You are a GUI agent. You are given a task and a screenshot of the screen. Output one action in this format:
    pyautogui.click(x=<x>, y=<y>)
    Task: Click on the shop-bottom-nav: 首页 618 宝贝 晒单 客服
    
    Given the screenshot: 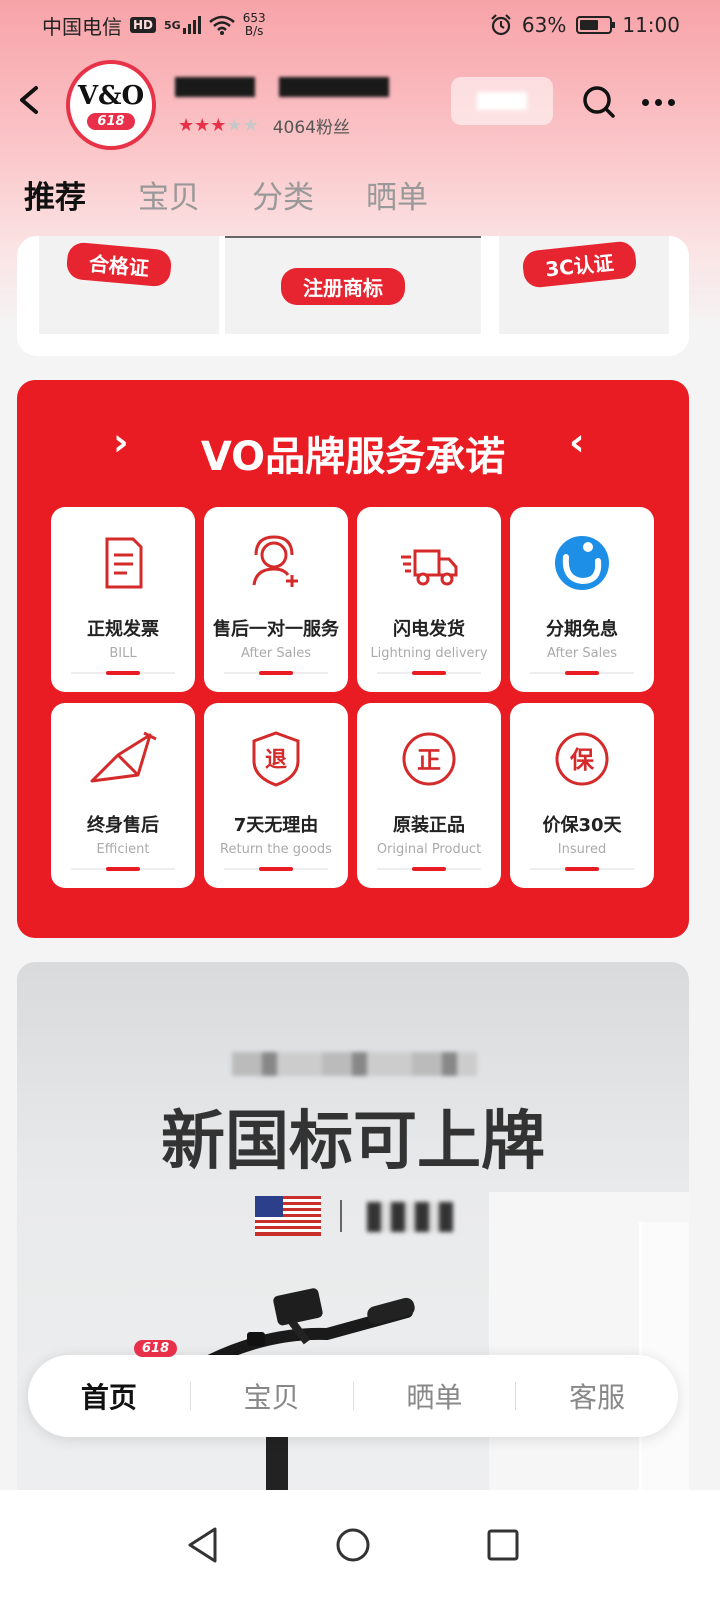 What is the action you would take?
    pyautogui.click(x=353, y=1388)
    